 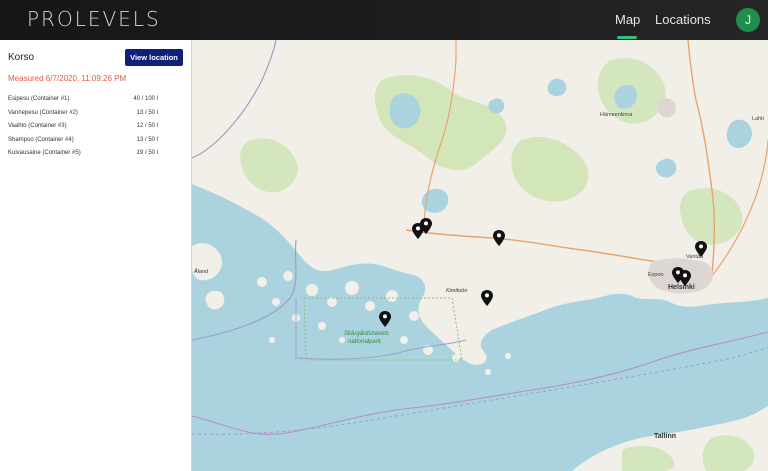 What do you see at coordinates (627, 19) in the screenshot?
I see `nav-map: Map` at bounding box center [627, 19].